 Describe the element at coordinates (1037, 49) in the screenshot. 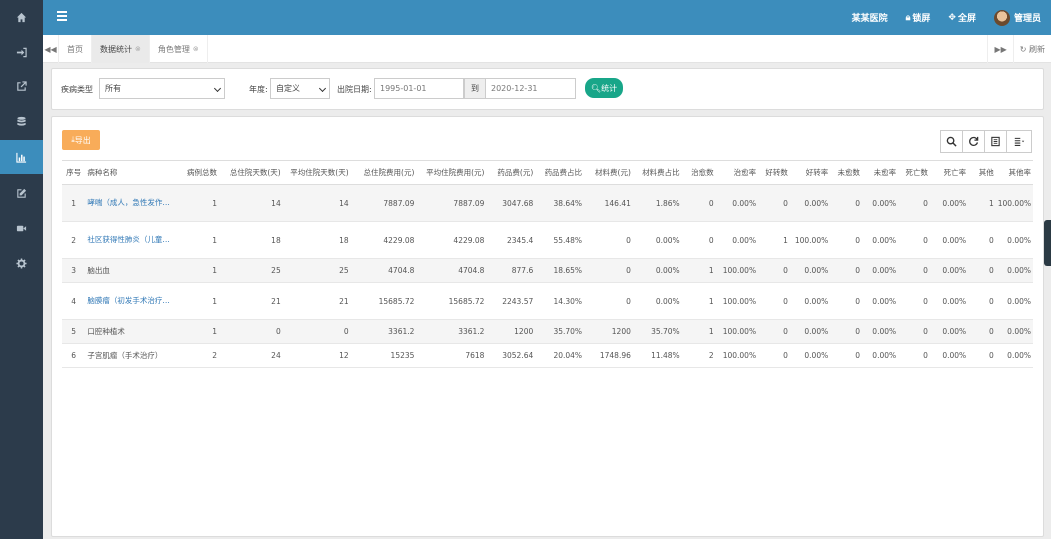

I see `refresh-label: 刷新` at that location.